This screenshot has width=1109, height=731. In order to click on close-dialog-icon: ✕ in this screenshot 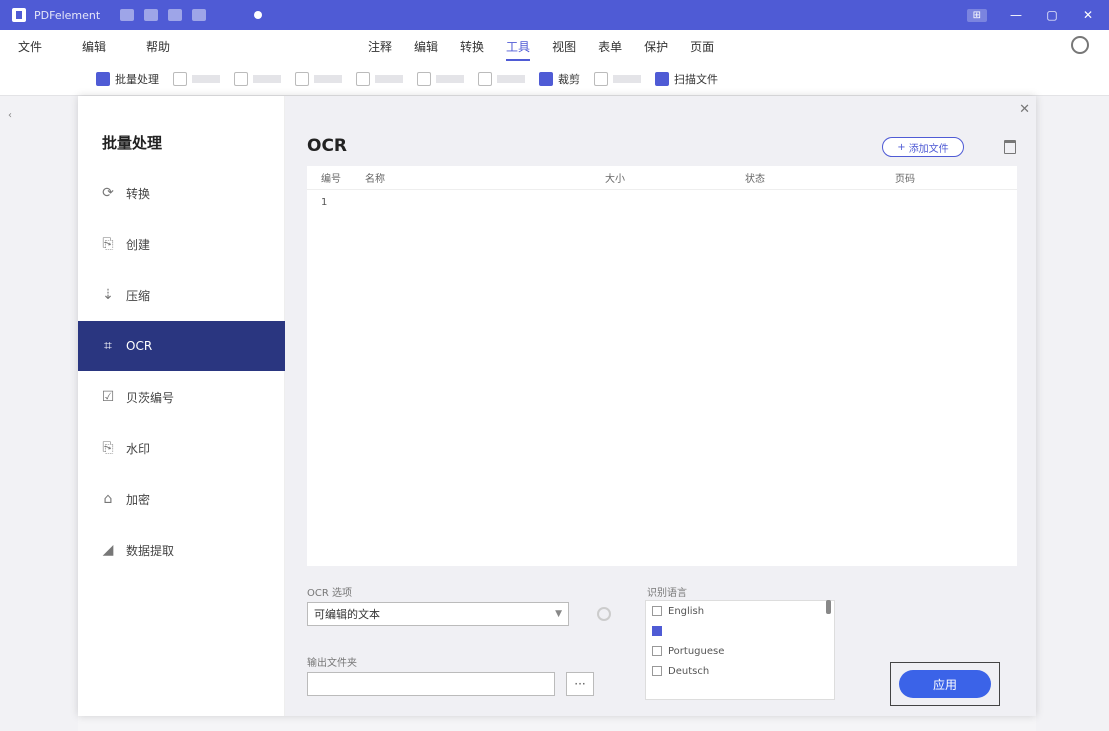, I will do `click(1024, 109)`.